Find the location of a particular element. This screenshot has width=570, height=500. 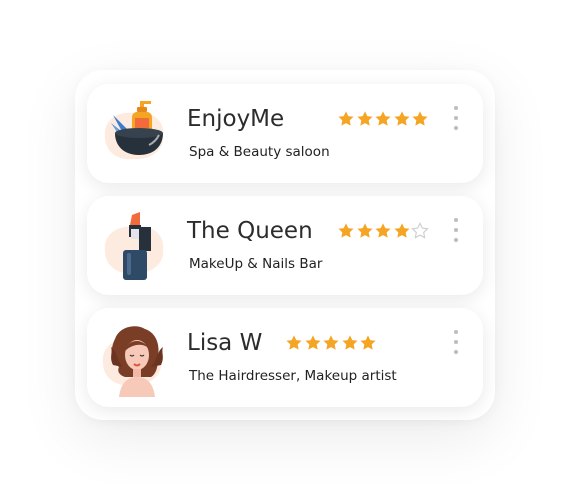

salon-subtitle: MakeUp & Nails Bar is located at coordinates (256, 264).